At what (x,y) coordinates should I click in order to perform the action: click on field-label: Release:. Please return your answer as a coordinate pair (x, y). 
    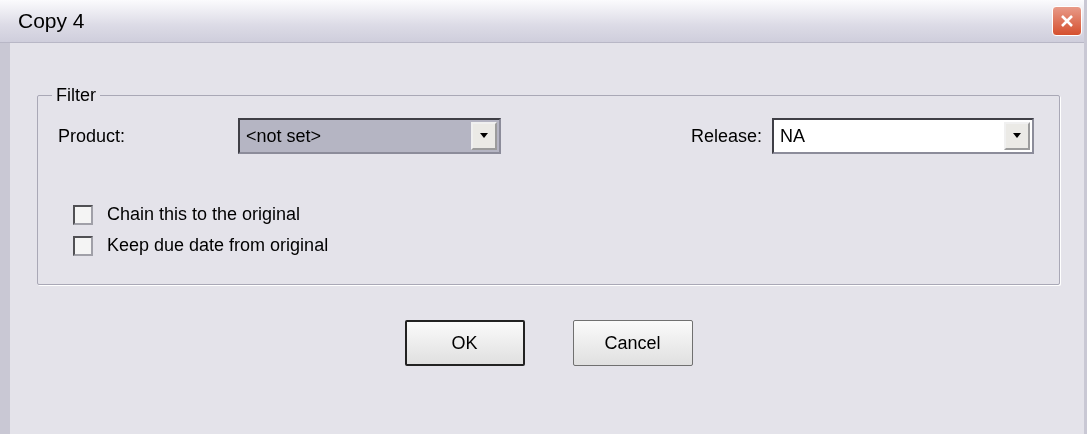
    Looking at the image, I should click on (726, 136).